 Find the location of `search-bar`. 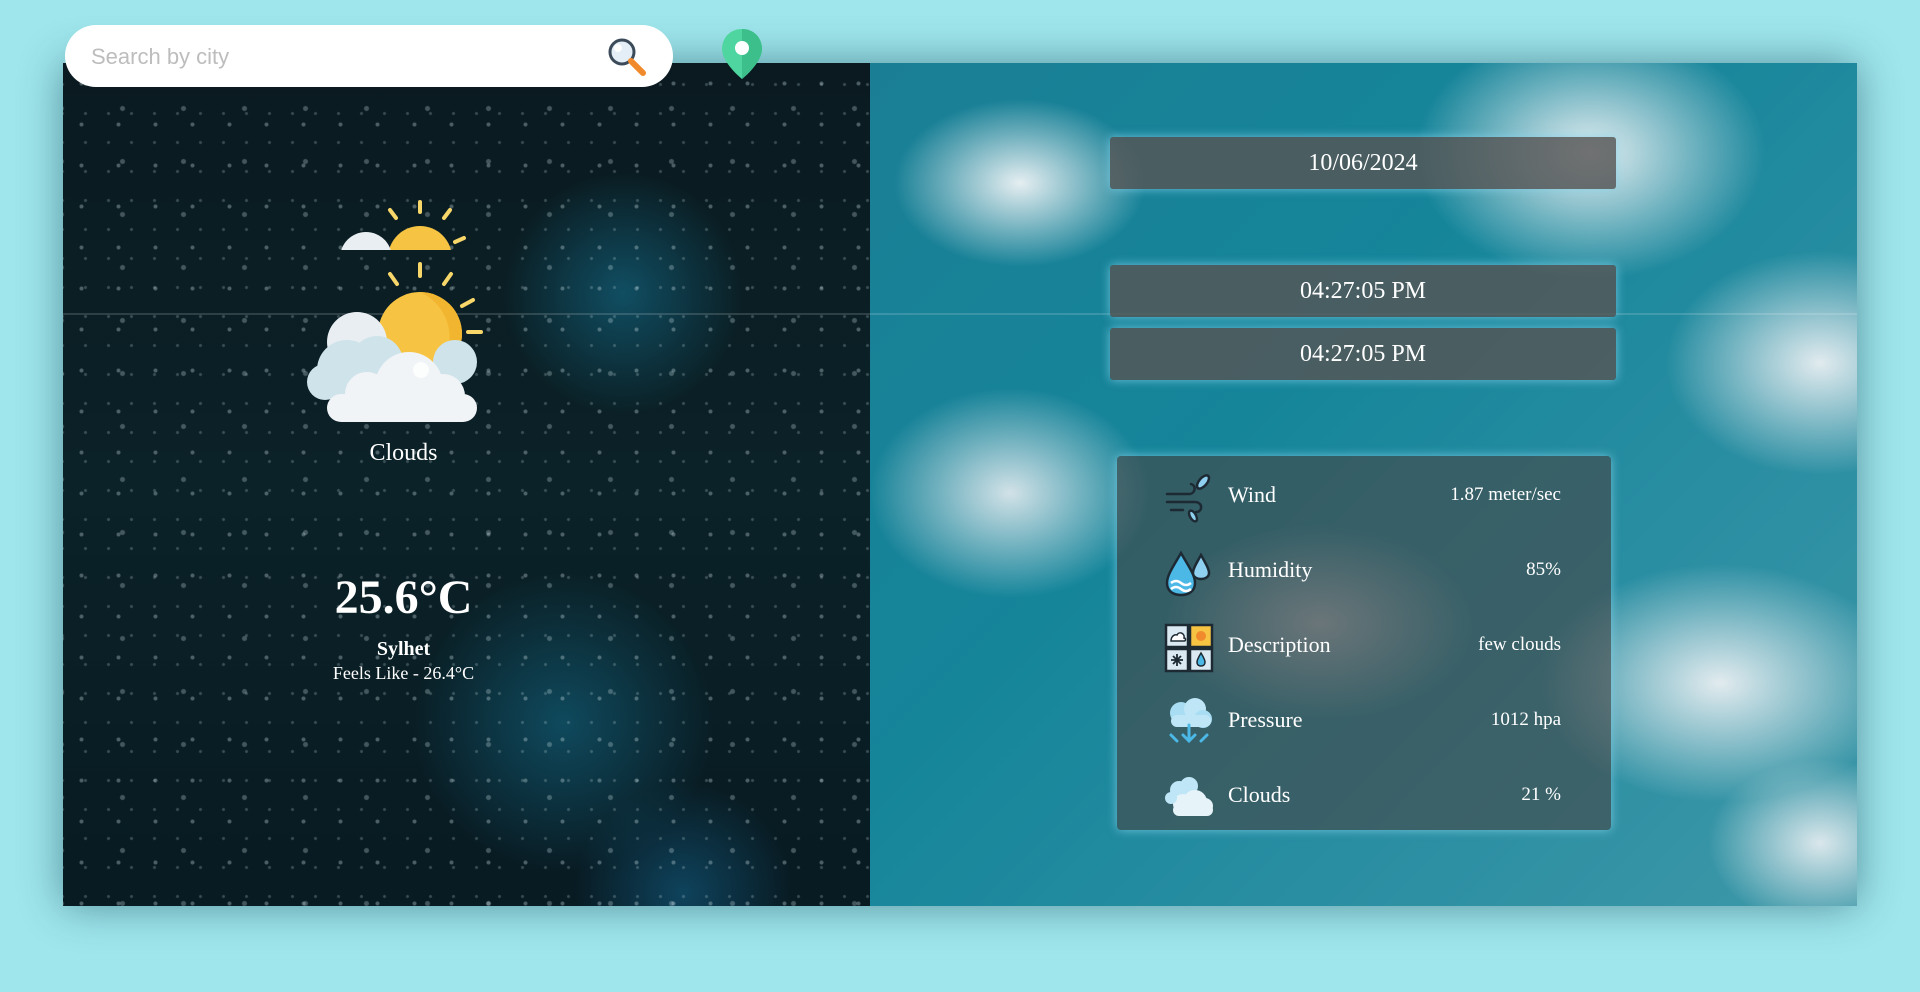

search-bar is located at coordinates (369, 56).